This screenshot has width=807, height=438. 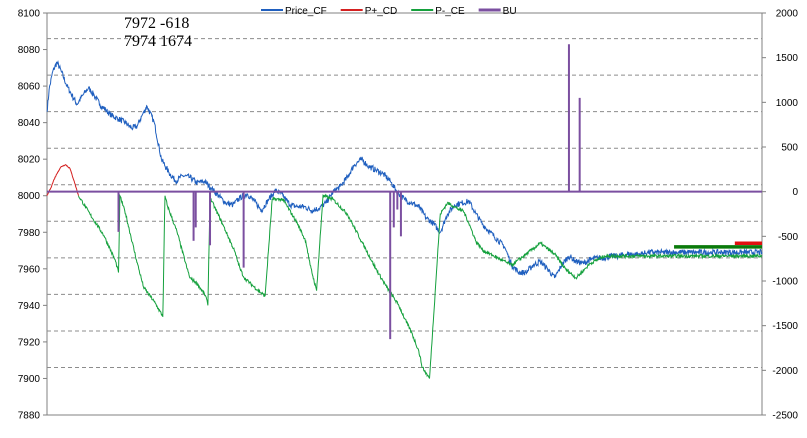 I want to click on left-tick-label: 7920, so click(x=29, y=342).